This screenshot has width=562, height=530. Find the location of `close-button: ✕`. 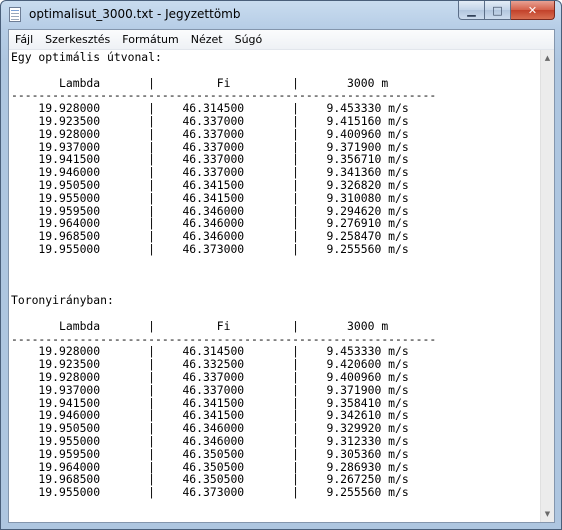

close-button: ✕ is located at coordinates (533, 10).